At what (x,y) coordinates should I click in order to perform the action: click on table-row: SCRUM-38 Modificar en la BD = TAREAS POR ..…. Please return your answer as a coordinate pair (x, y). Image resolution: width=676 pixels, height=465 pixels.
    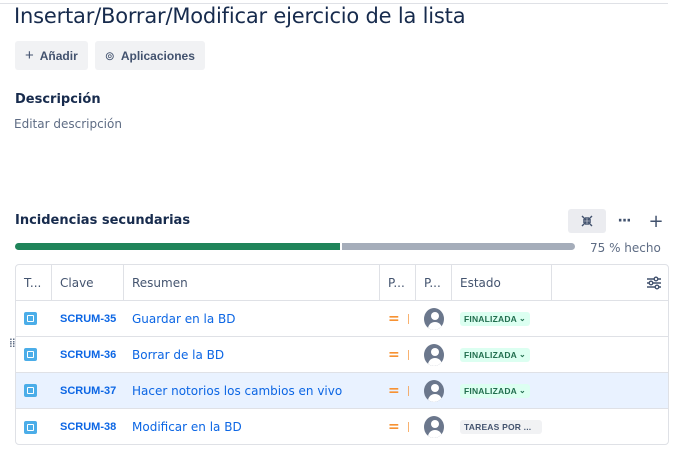
    Looking at the image, I should click on (342, 426).